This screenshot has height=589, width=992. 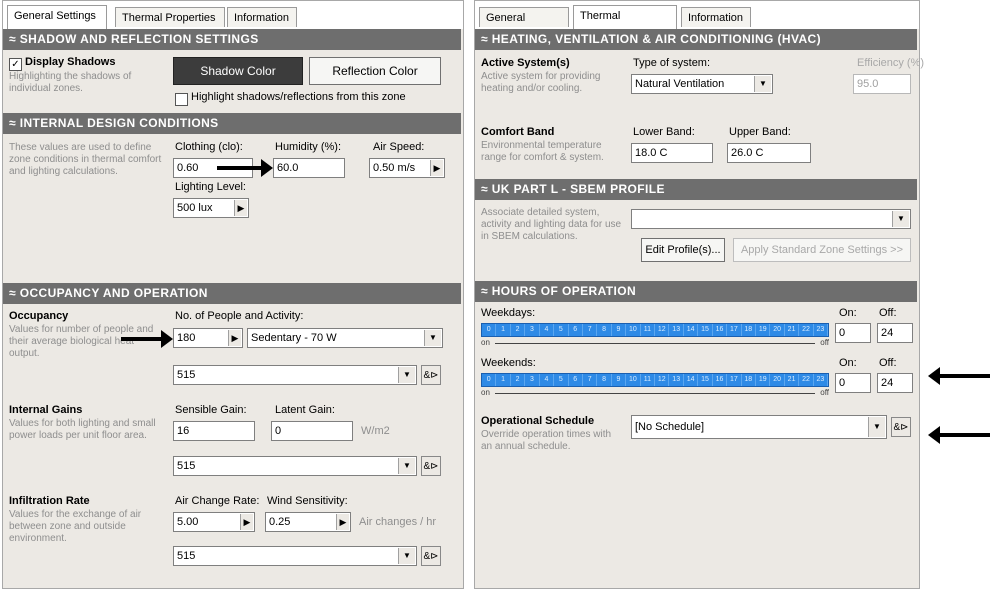 What do you see at coordinates (309, 168) in the screenshot?
I see `humidity-input: 60.0` at bounding box center [309, 168].